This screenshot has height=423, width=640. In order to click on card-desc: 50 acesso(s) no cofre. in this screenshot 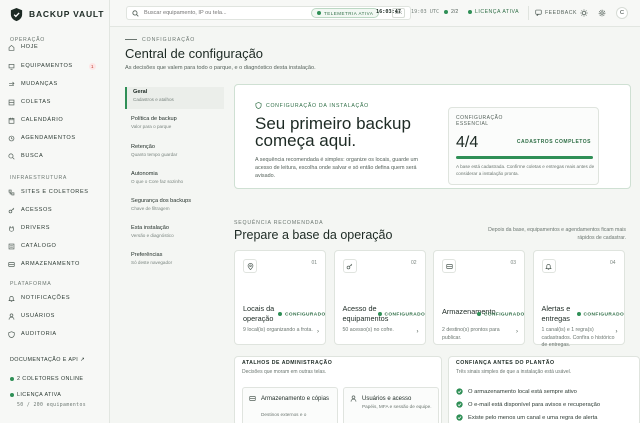, I will do `click(368, 330)`.